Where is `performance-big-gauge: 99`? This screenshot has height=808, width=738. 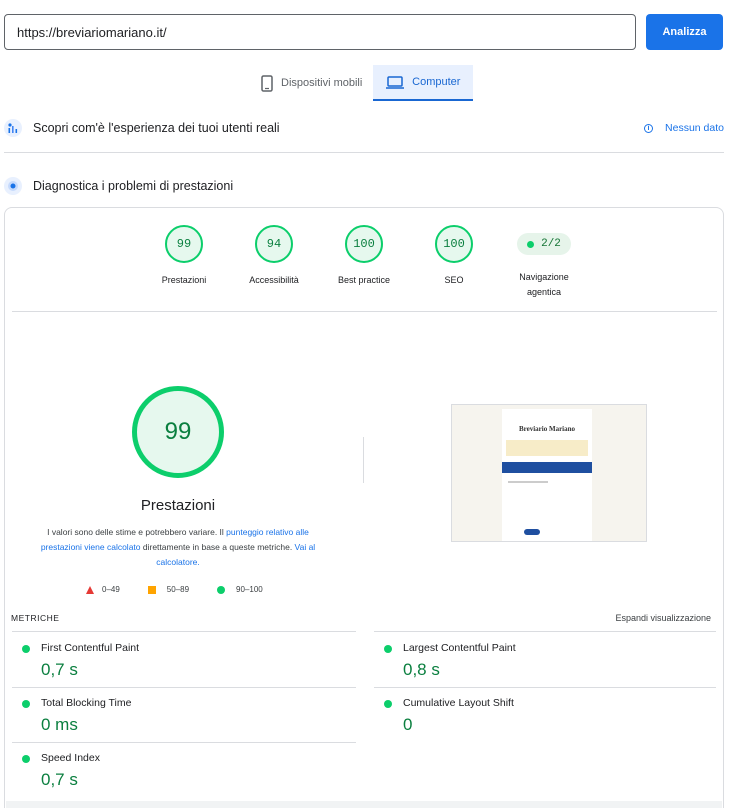
performance-big-gauge: 99 is located at coordinates (178, 432).